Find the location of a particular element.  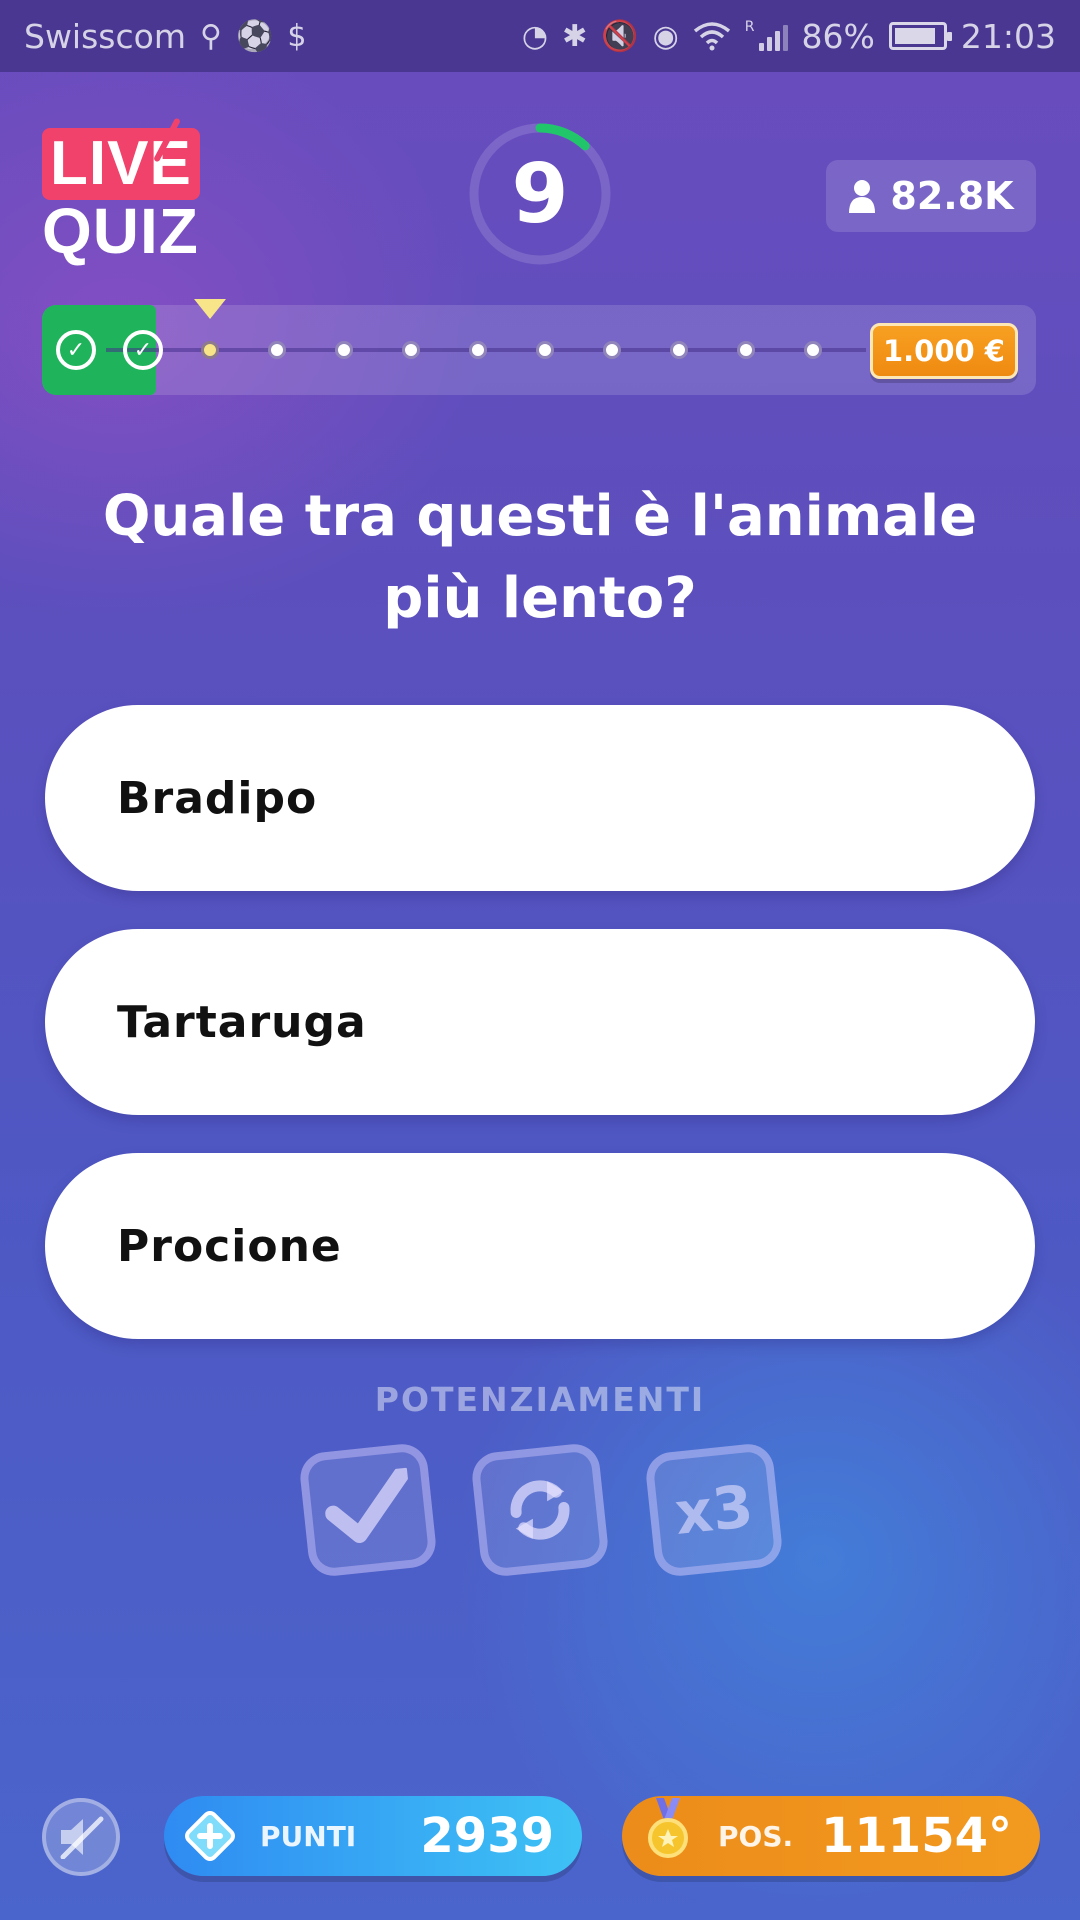

viewer-count-badge: 82.8K is located at coordinates (931, 196).